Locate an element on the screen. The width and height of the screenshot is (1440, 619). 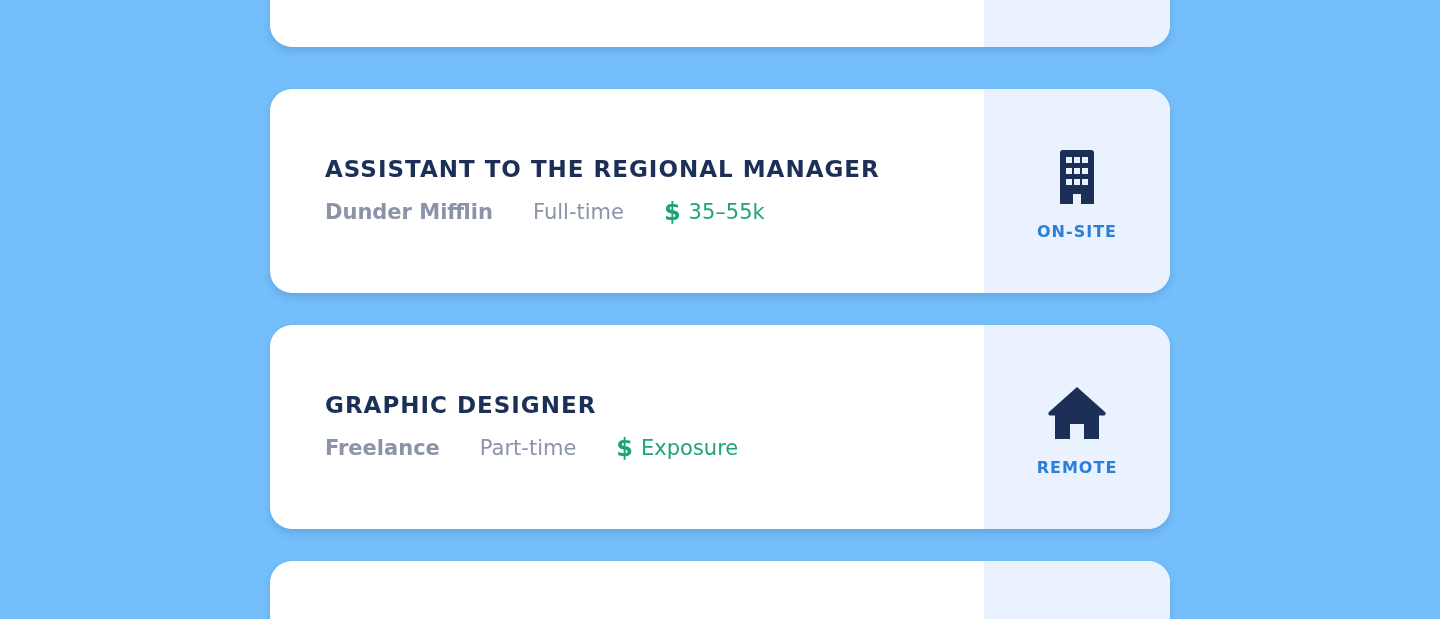
job-title: ASSISTANT TO THE REGIONAL MANAGER is located at coordinates (603, 169).